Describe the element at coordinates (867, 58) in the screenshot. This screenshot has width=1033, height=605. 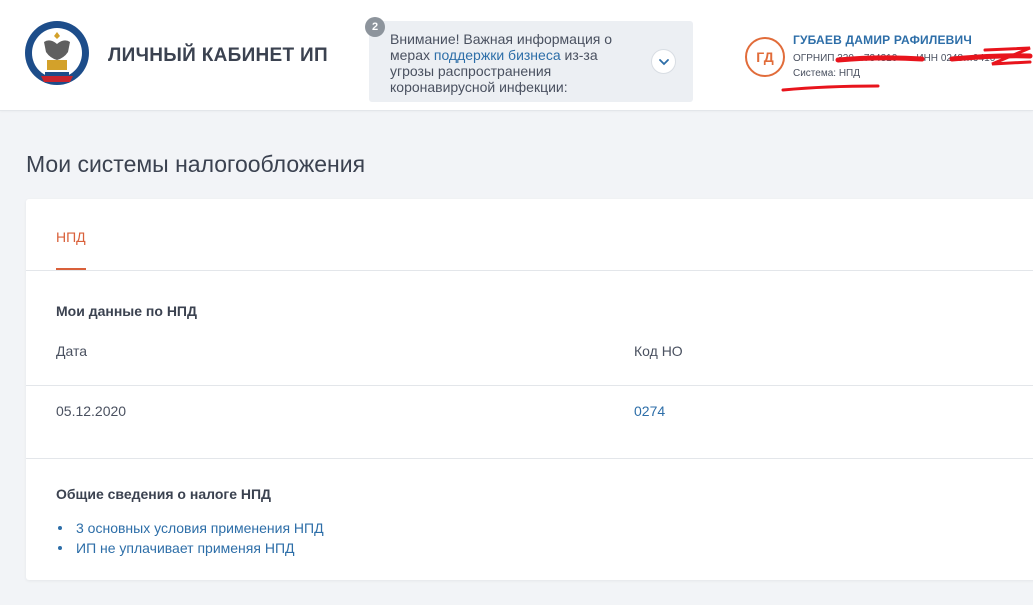
I see `ogrnip-value: 320…734310` at that location.